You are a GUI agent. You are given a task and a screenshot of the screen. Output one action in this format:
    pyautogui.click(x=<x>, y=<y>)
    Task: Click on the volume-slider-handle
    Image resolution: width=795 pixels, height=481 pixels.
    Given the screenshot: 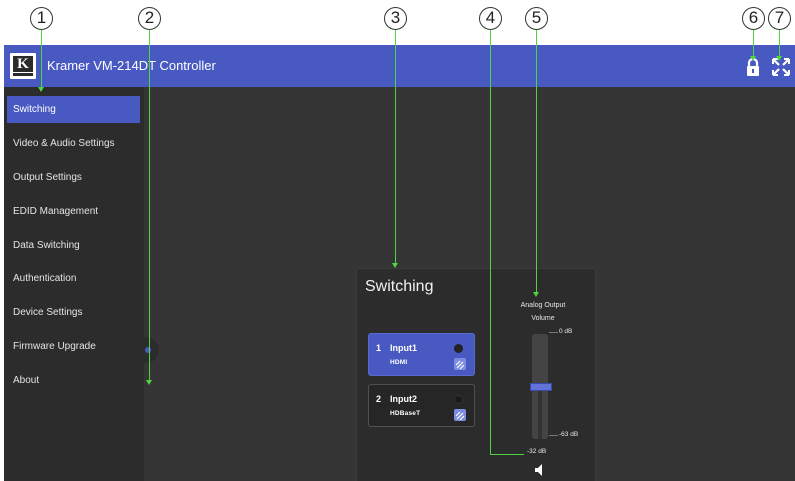 What is the action you would take?
    pyautogui.click(x=541, y=387)
    